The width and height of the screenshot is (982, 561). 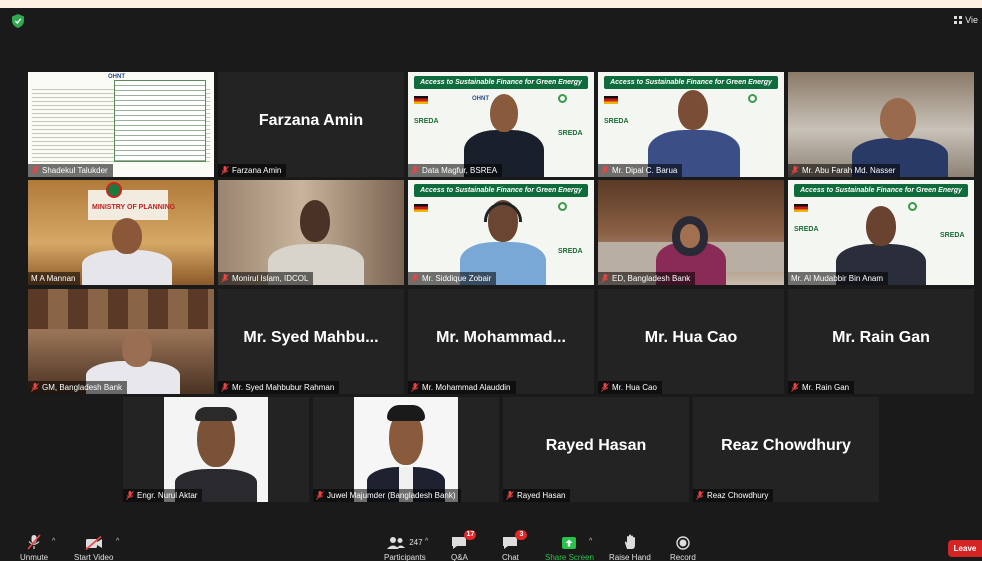 I want to click on video-tile: OHNT Shadekul Talukder, so click(x=121, y=124).